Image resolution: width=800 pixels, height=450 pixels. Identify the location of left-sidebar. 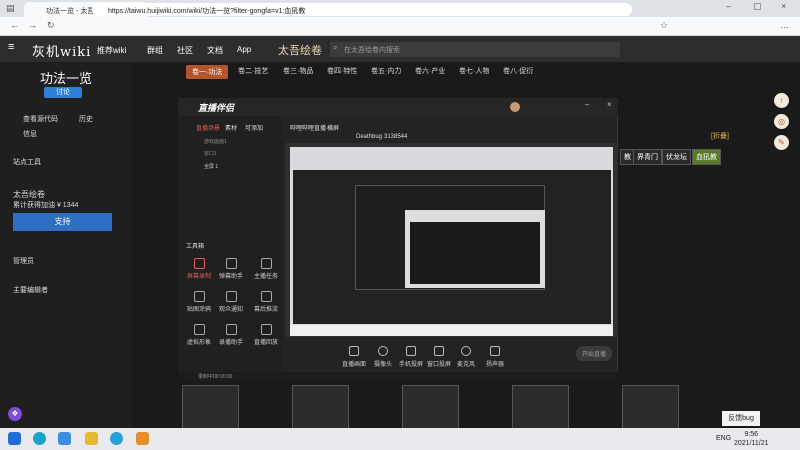
(66, 245).